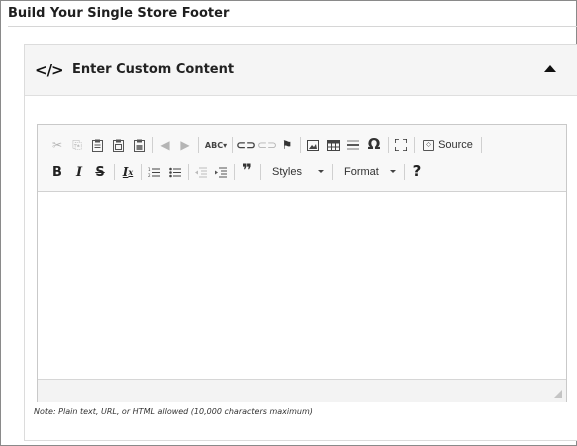  Describe the element at coordinates (175, 172) in the screenshot. I see `bullet-list-icon` at that location.